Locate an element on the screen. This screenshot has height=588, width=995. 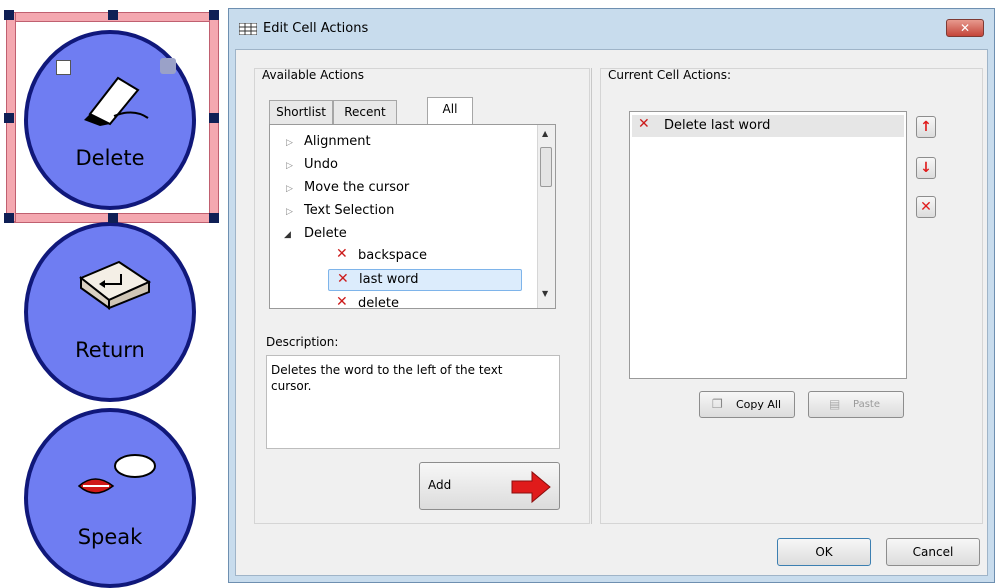
copy-icon: ❐ is located at coordinates (717, 404).